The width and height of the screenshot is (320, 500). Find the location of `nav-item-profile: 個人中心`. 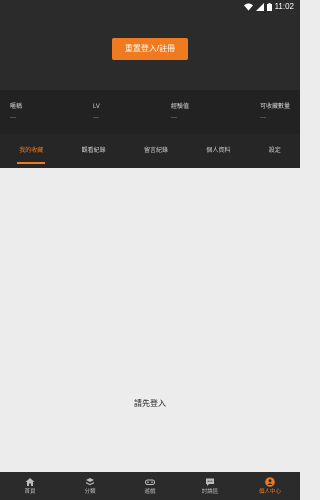

nav-item-profile: 個人中心 is located at coordinates (270, 486).